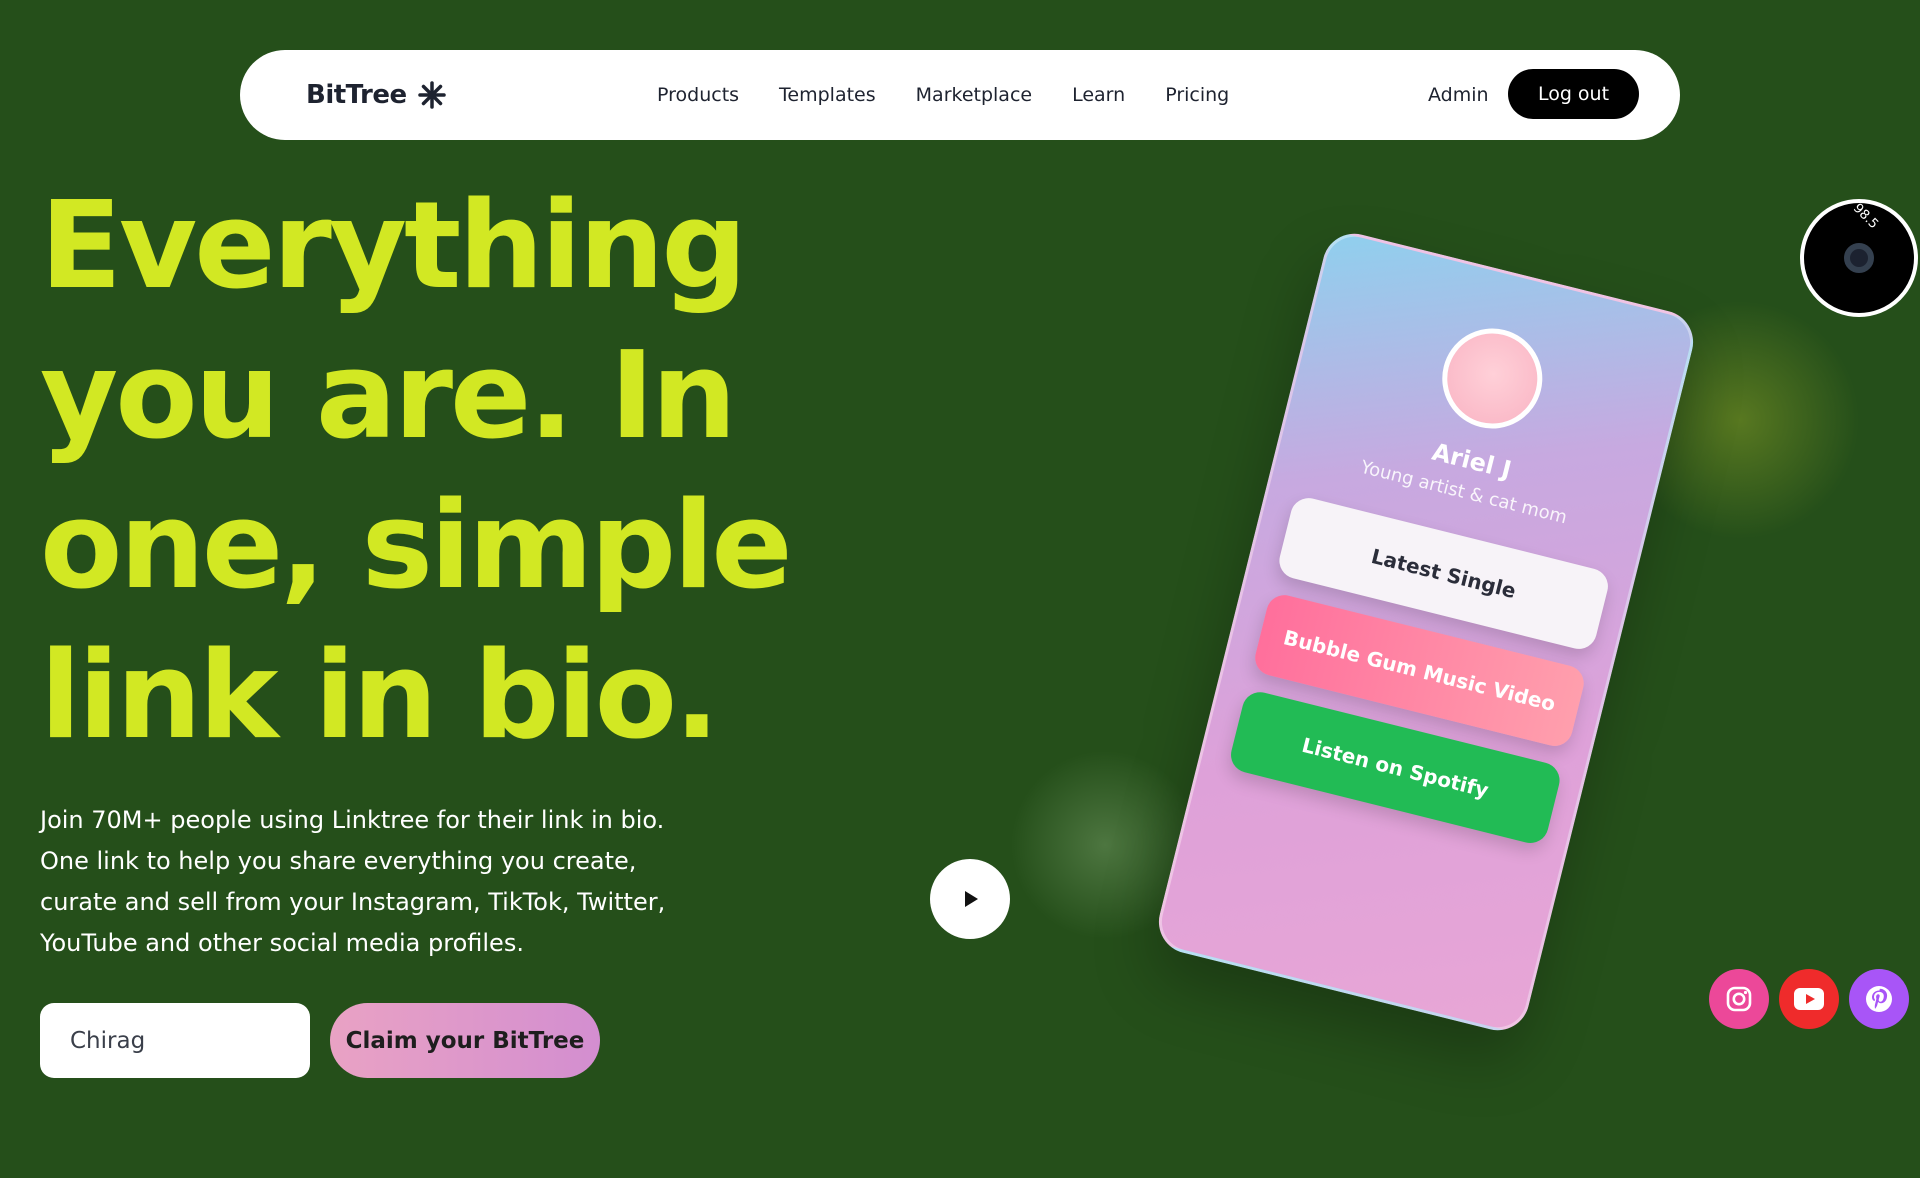 This screenshot has height=1178, width=1920. What do you see at coordinates (698, 95) in the screenshot?
I see `menu-item-products: Products` at bounding box center [698, 95].